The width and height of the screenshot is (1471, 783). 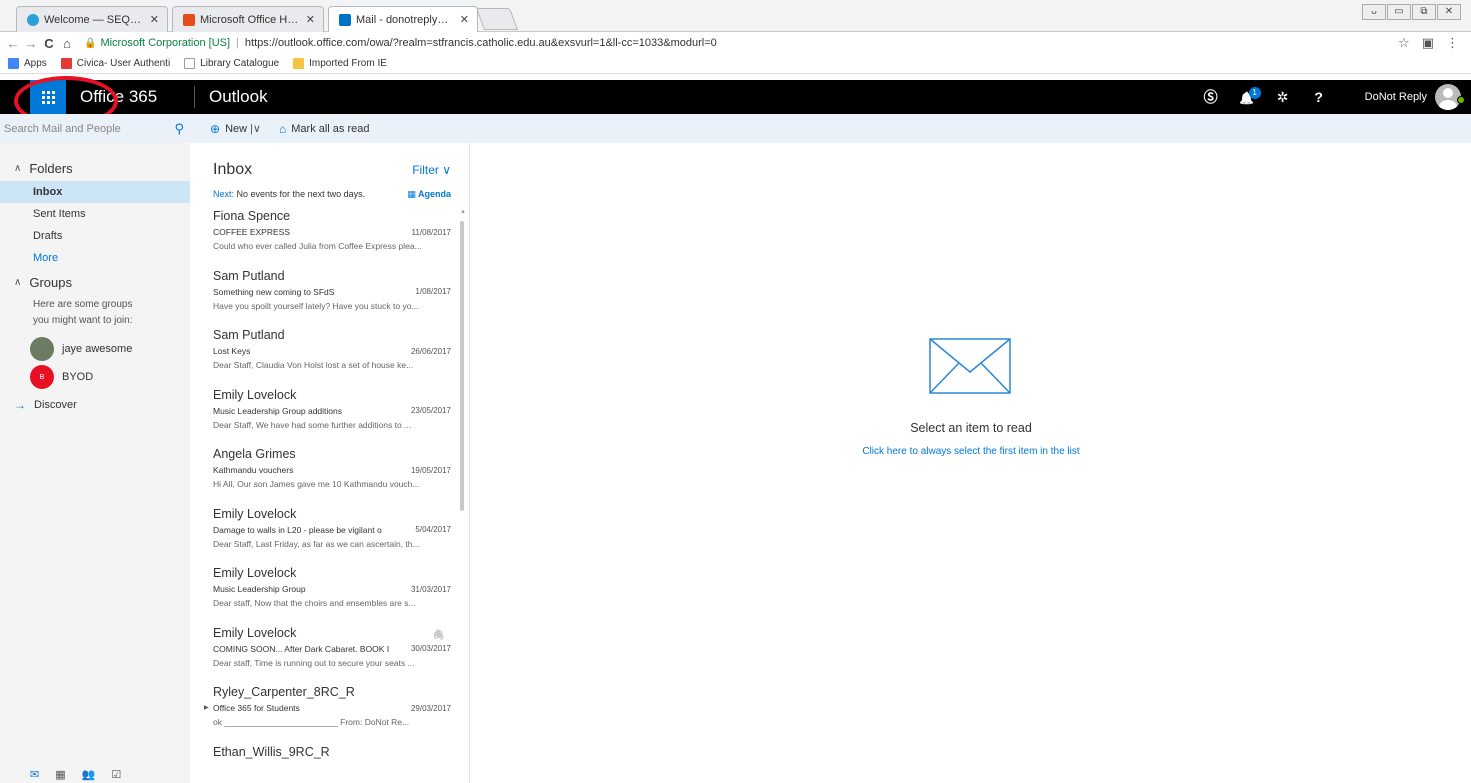 What do you see at coordinates (329, 170) in the screenshot?
I see `inbox-header: Inbox Filter ∨` at bounding box center [329, 170].